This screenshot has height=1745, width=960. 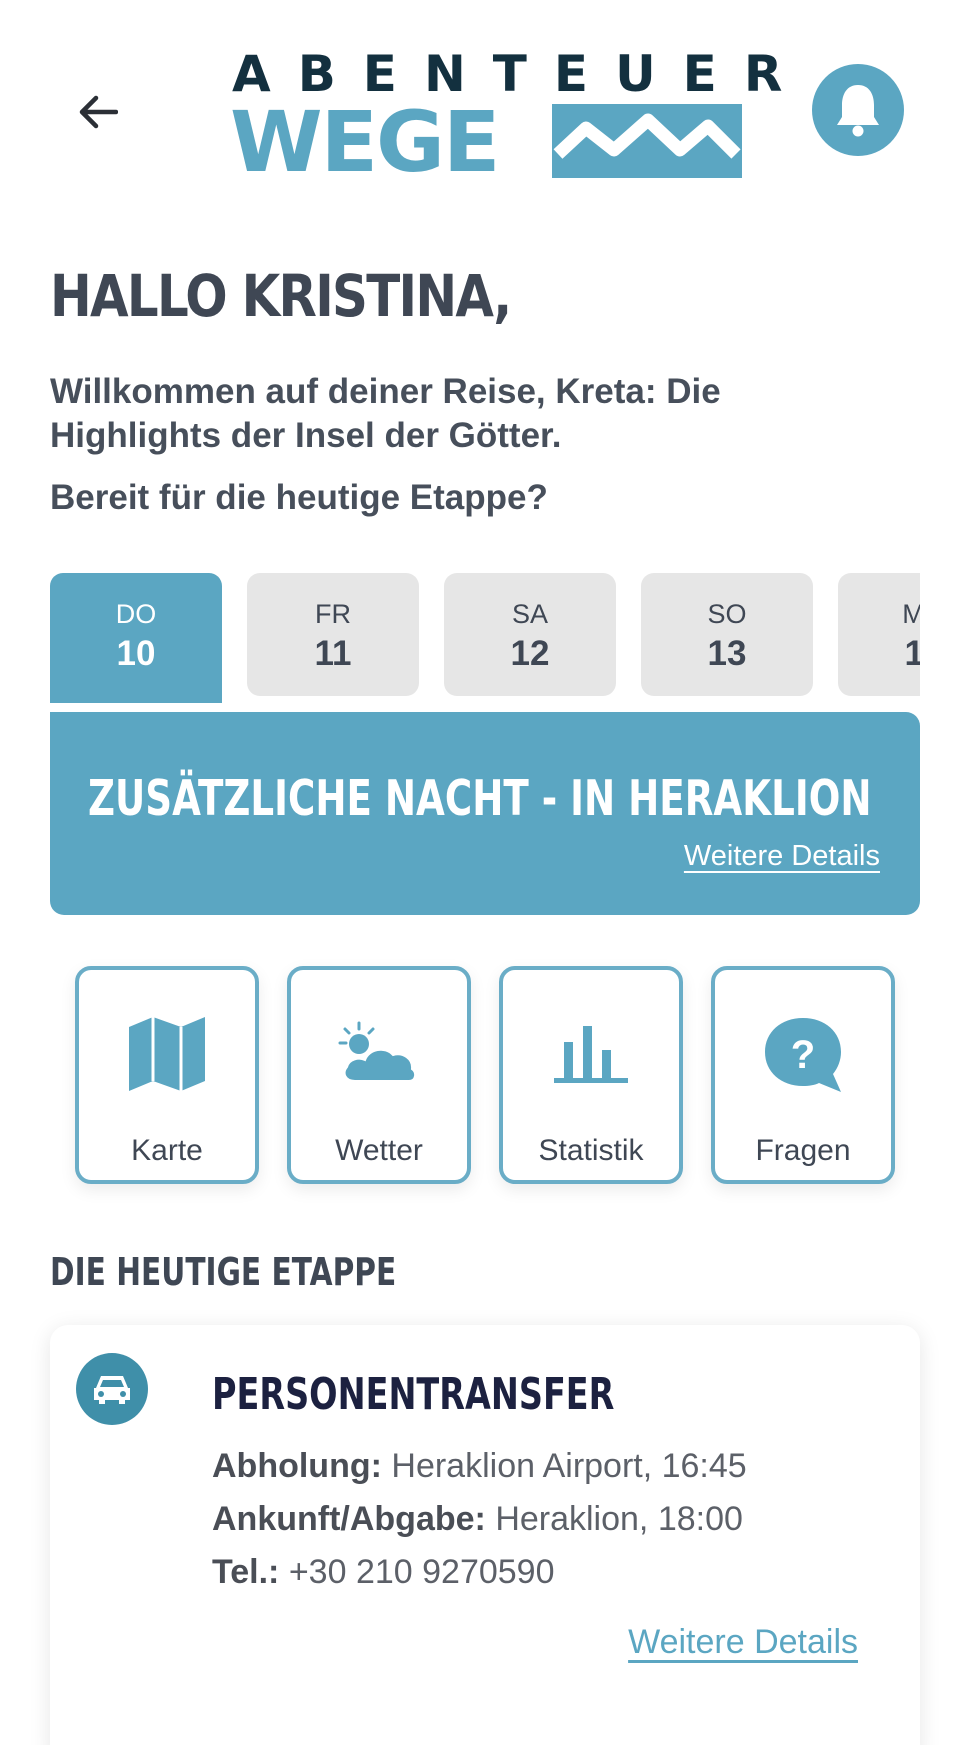 I want to click on phone-row: Tel.: +30 210 9270590, so click(x=383, y=1572).